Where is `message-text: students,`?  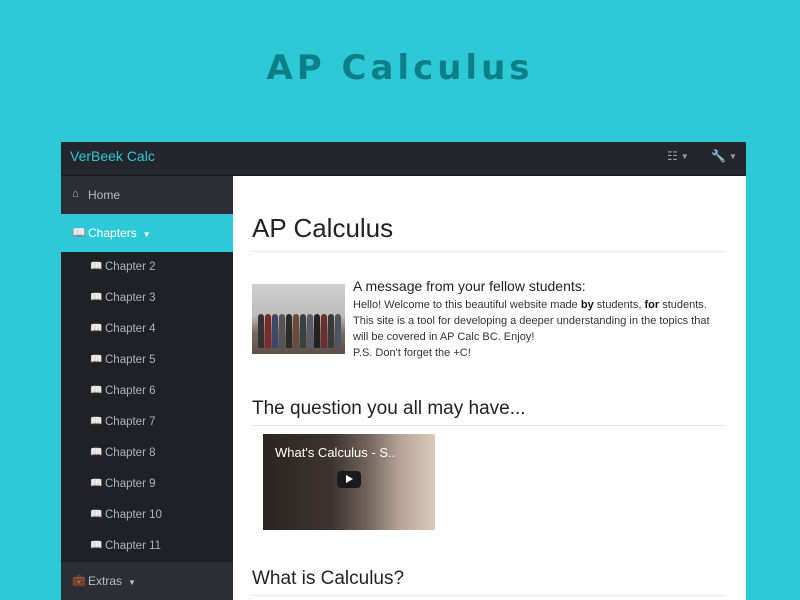 message-text: students, is located at coordinates (619, 305).